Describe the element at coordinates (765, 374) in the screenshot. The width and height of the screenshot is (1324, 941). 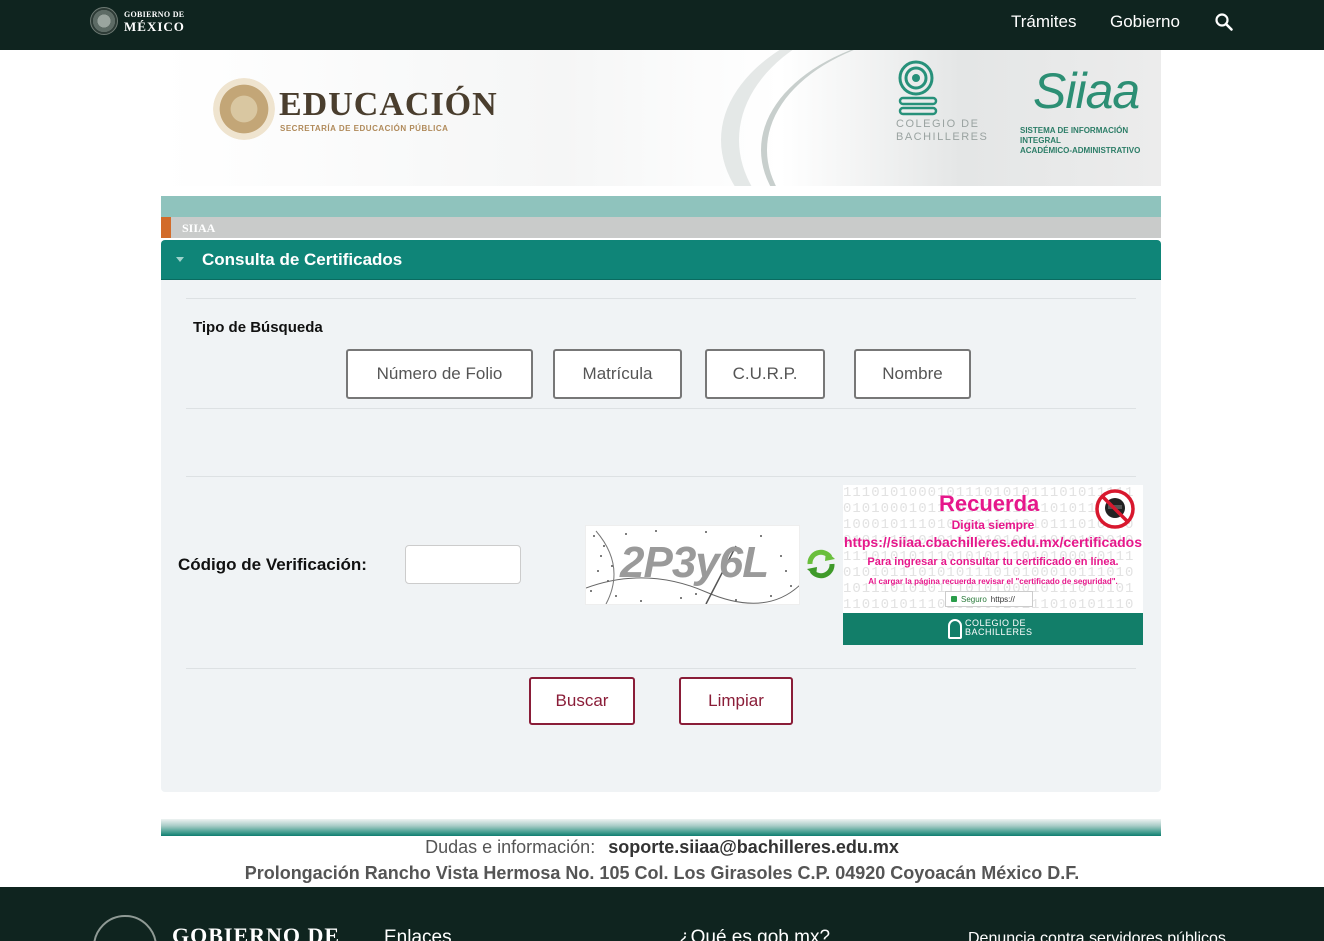
I see `option-curp-button: C.U.R.P.` at that location.